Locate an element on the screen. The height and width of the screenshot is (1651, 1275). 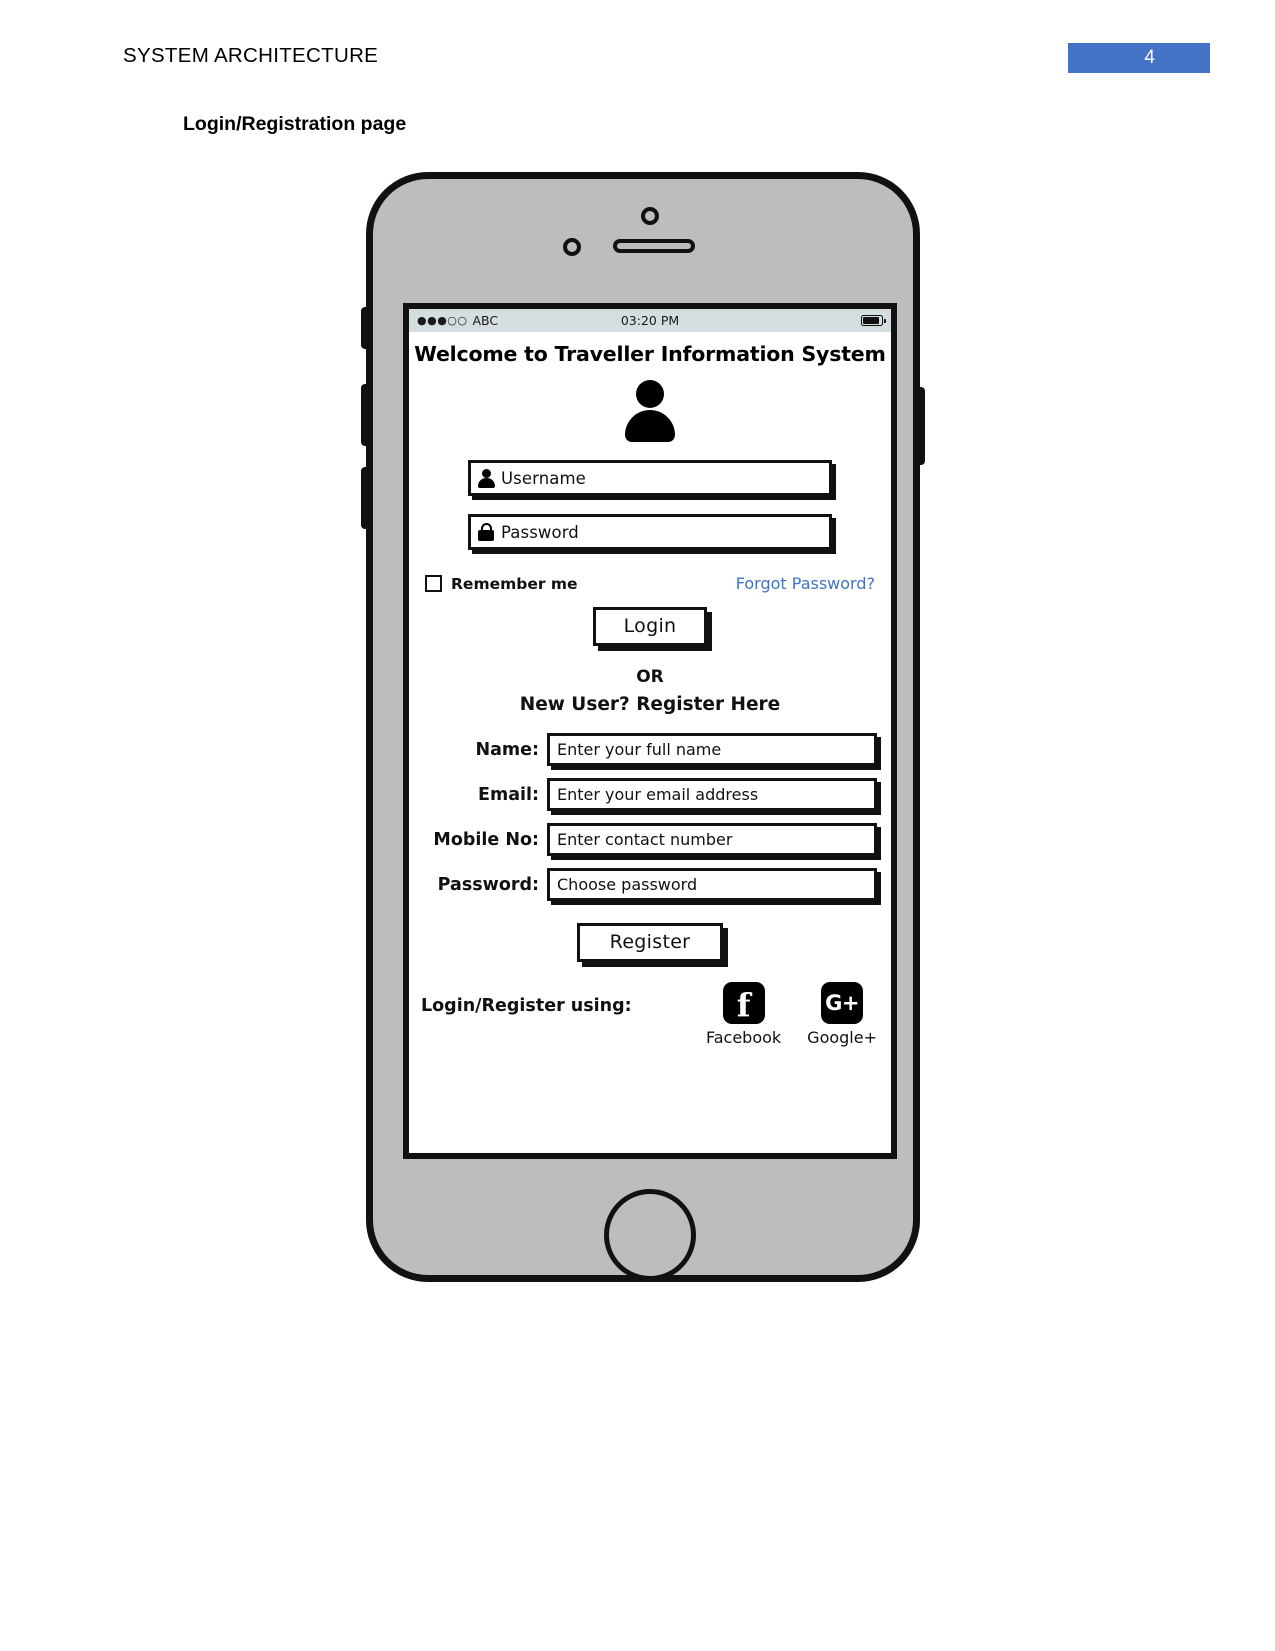
social-login-label: Login/Register using: is located at coordinates (526, 1006).